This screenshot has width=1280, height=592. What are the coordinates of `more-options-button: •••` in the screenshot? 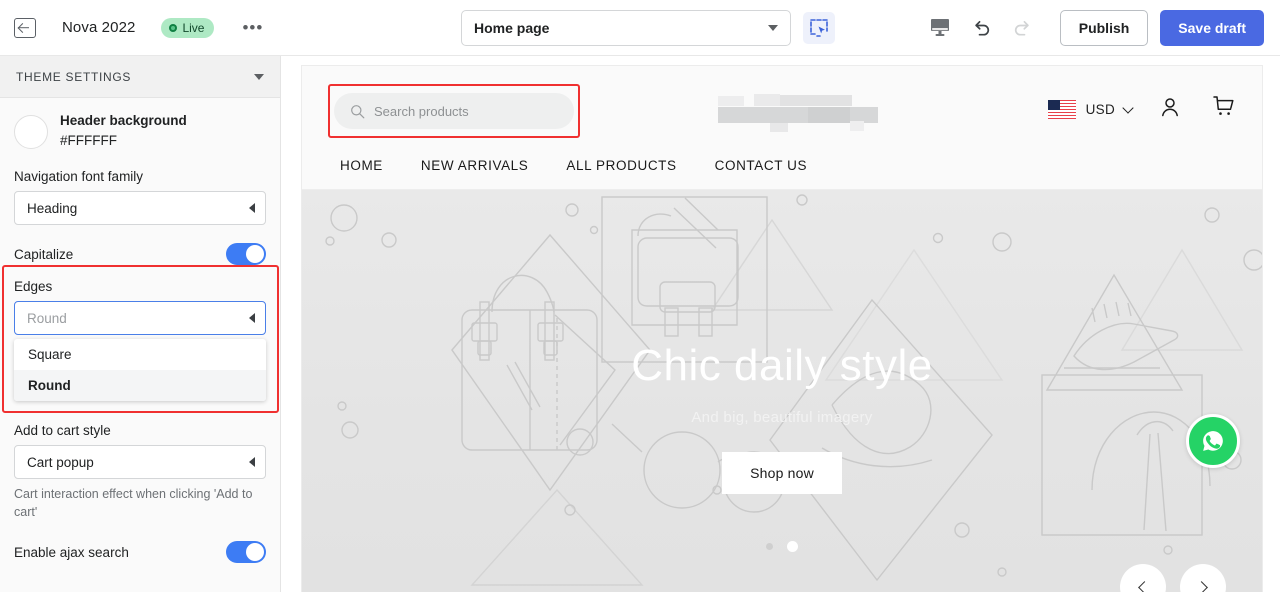 It's located at (252, 28).